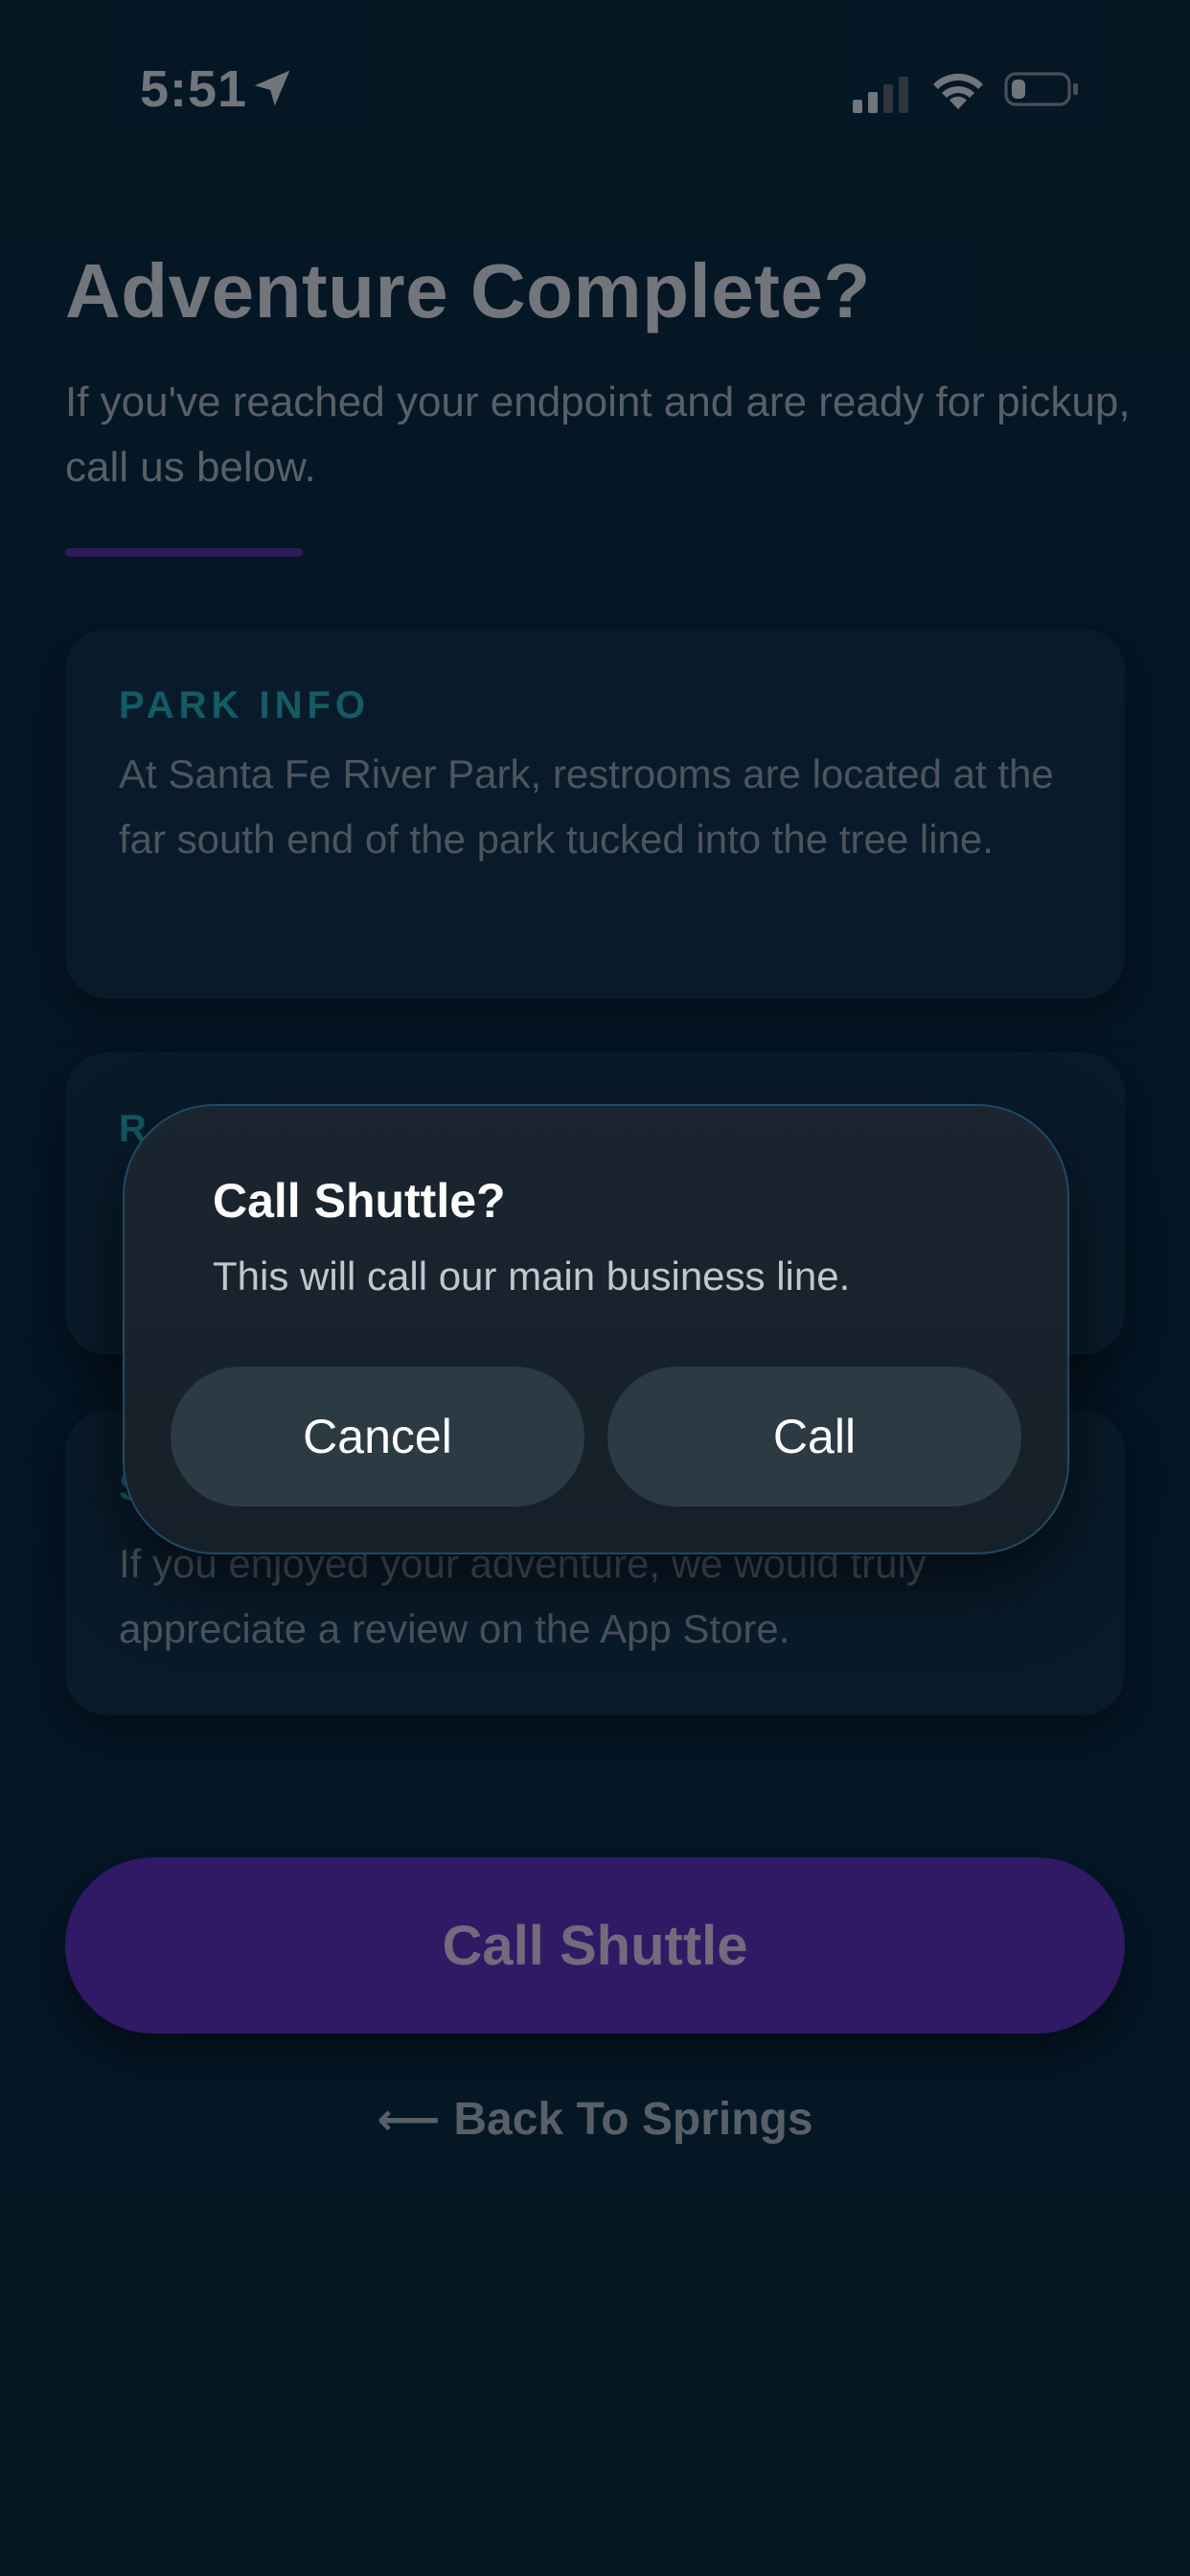 The image size is (1190, 2576). What do you see at coordinates (814, 1436) in the screenshot?
I see `call-button: Call` at bounding box center [814, 1436].